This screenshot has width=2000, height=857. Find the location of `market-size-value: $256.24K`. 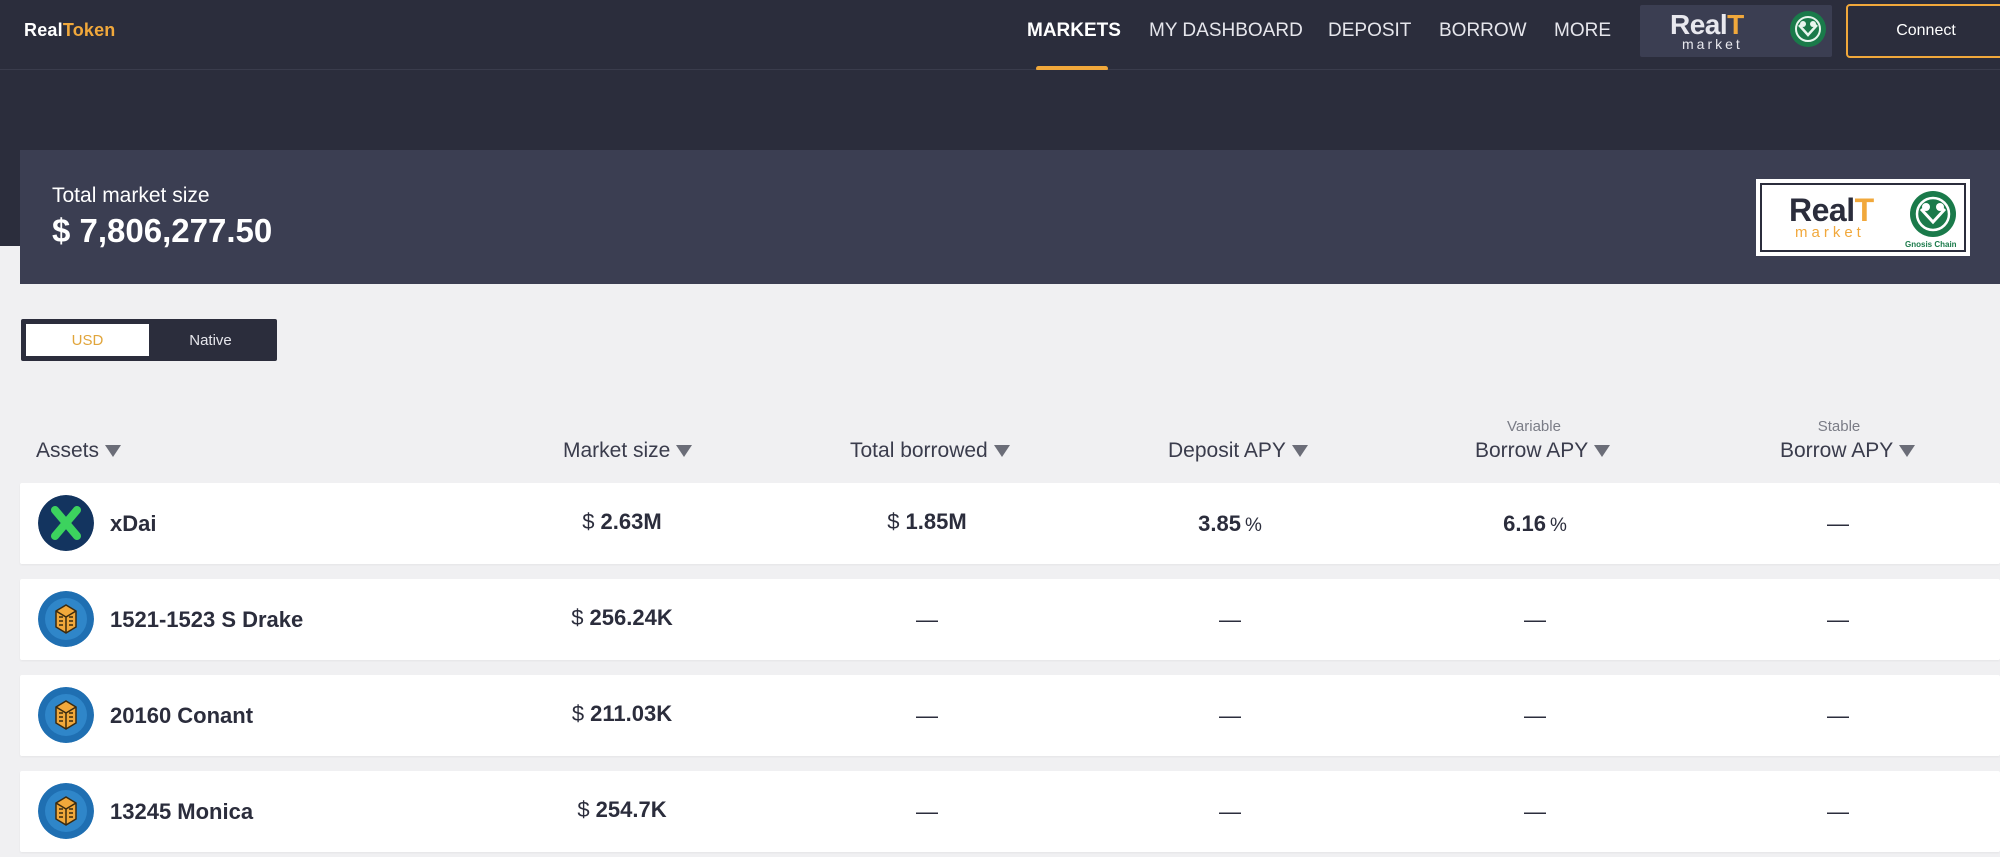

market-size-value: $256.24K is located at coordinates (622, 617).